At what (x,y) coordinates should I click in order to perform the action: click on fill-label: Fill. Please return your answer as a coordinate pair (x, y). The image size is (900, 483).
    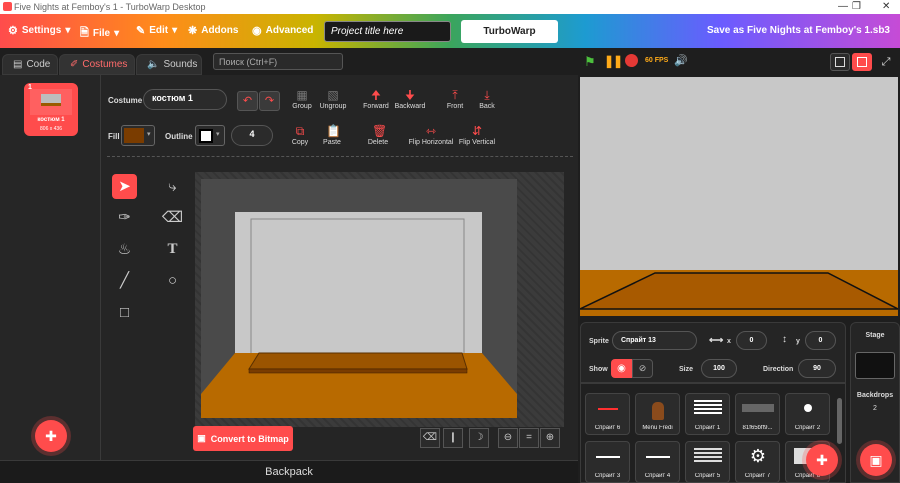
    Looking at the image, I should click on (114, 136).